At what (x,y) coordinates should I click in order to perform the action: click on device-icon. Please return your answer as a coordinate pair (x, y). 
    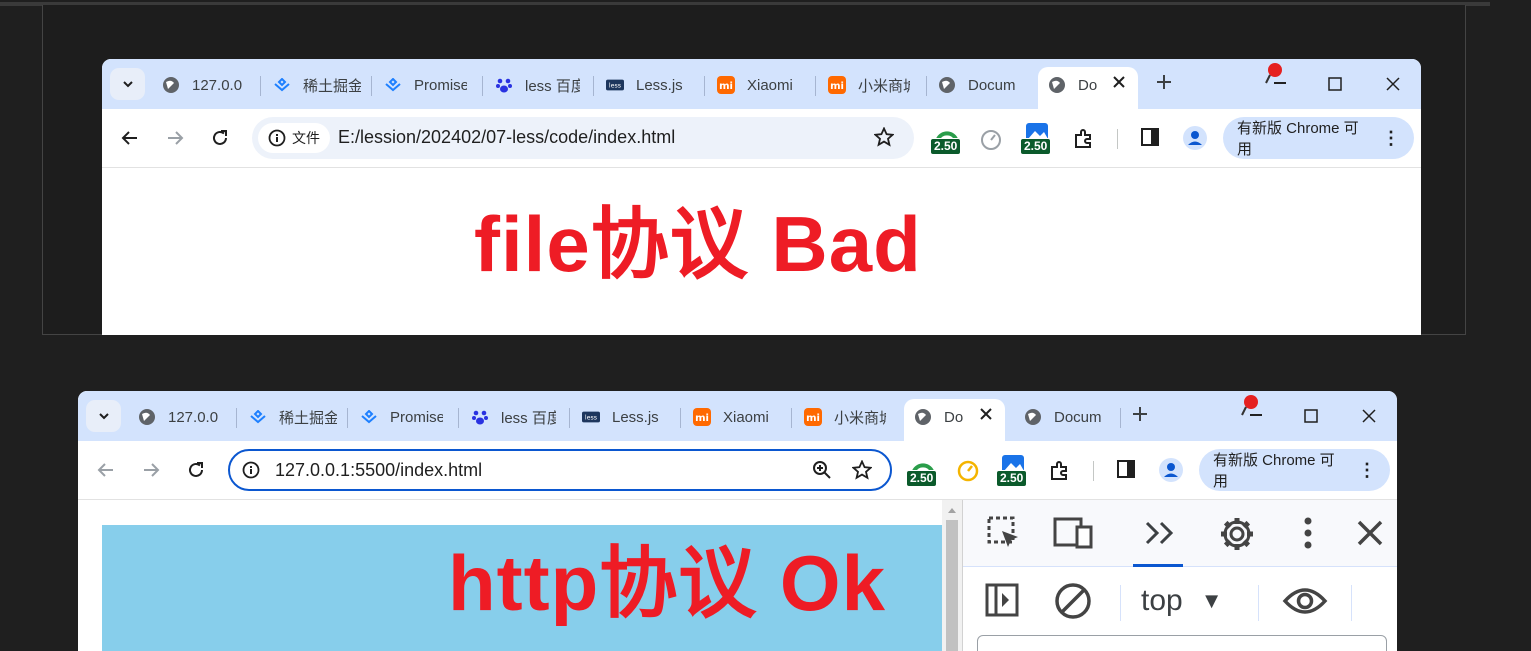
    Looking at the image, I should click on (1073, 533).